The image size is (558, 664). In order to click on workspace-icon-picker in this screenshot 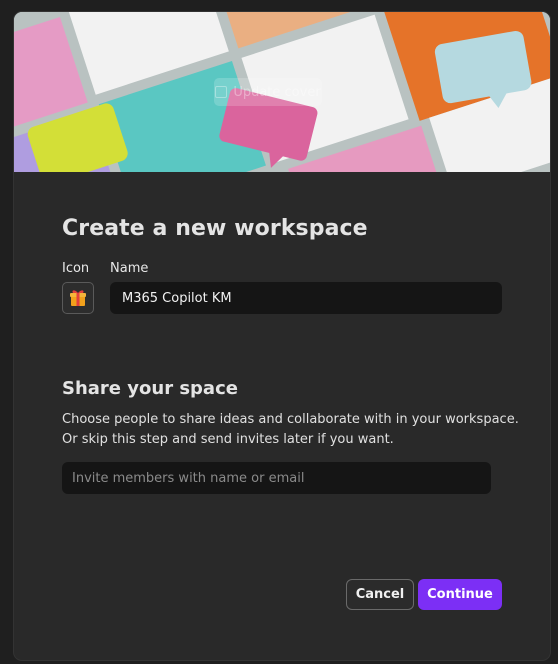, I will do `click(78, 298)`.